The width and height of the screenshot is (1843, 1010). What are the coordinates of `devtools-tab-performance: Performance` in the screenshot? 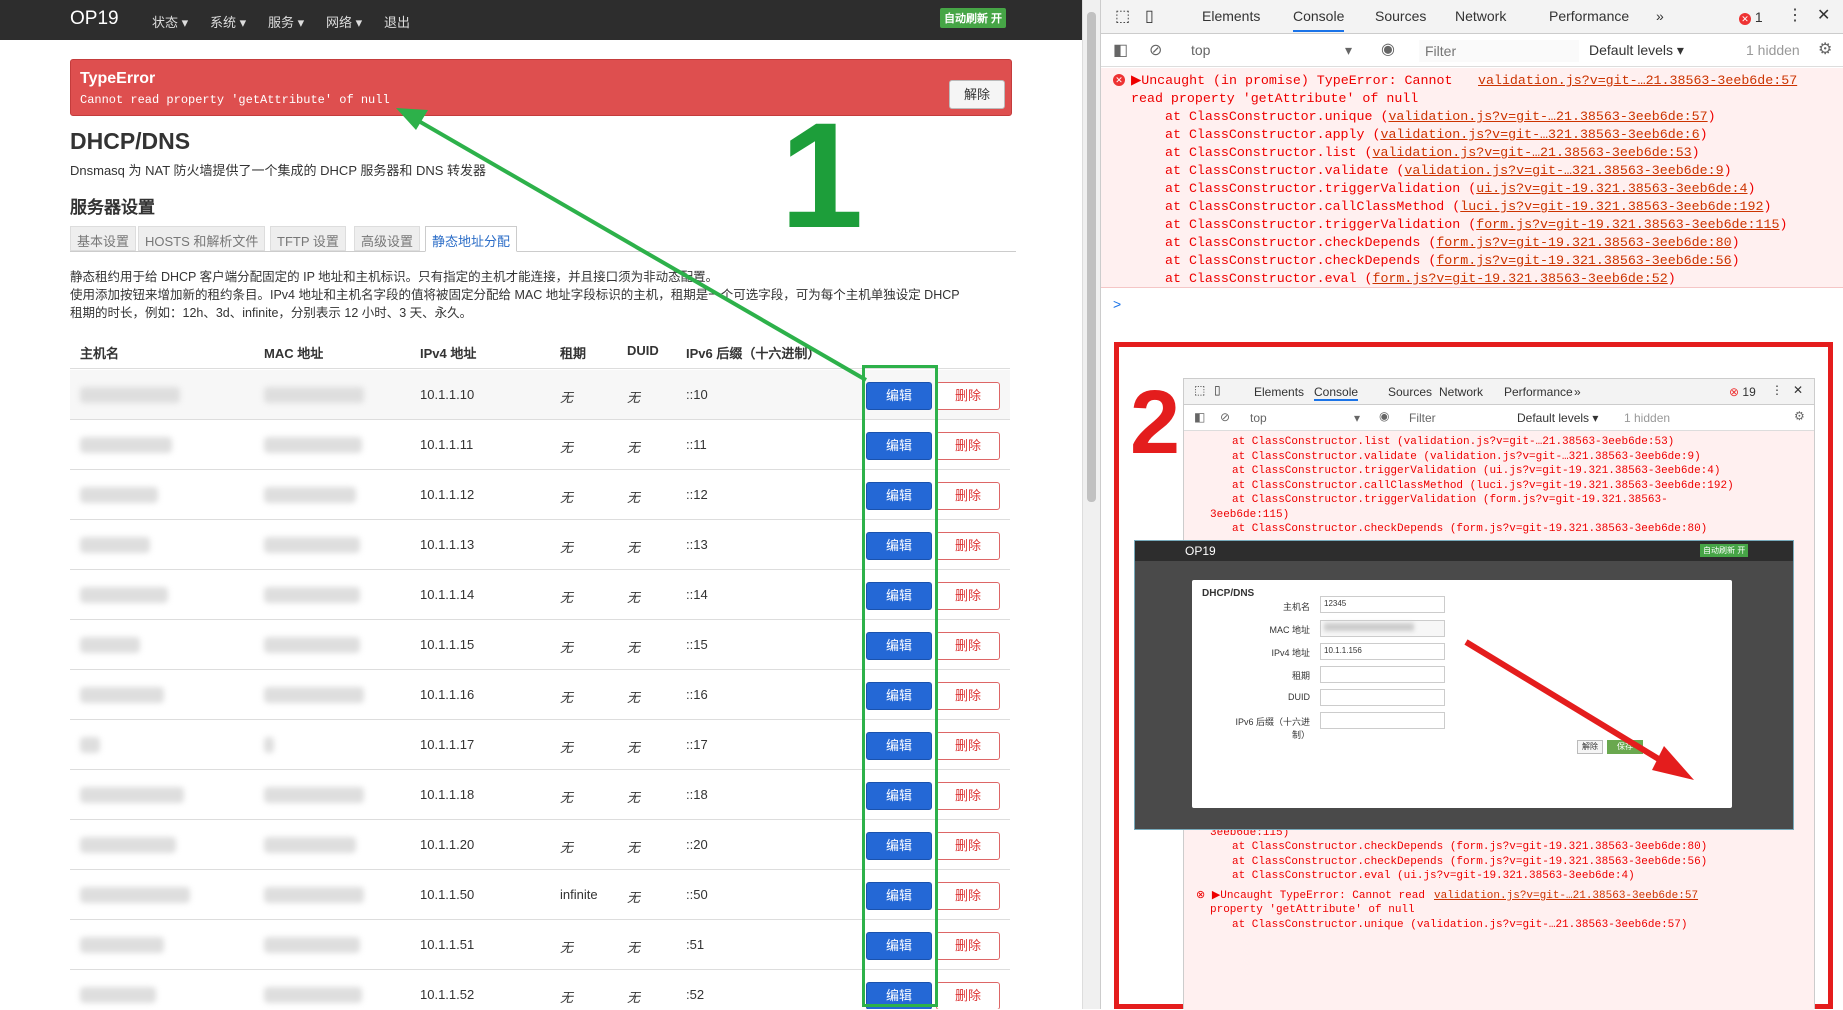 It's located at (1589, 16).